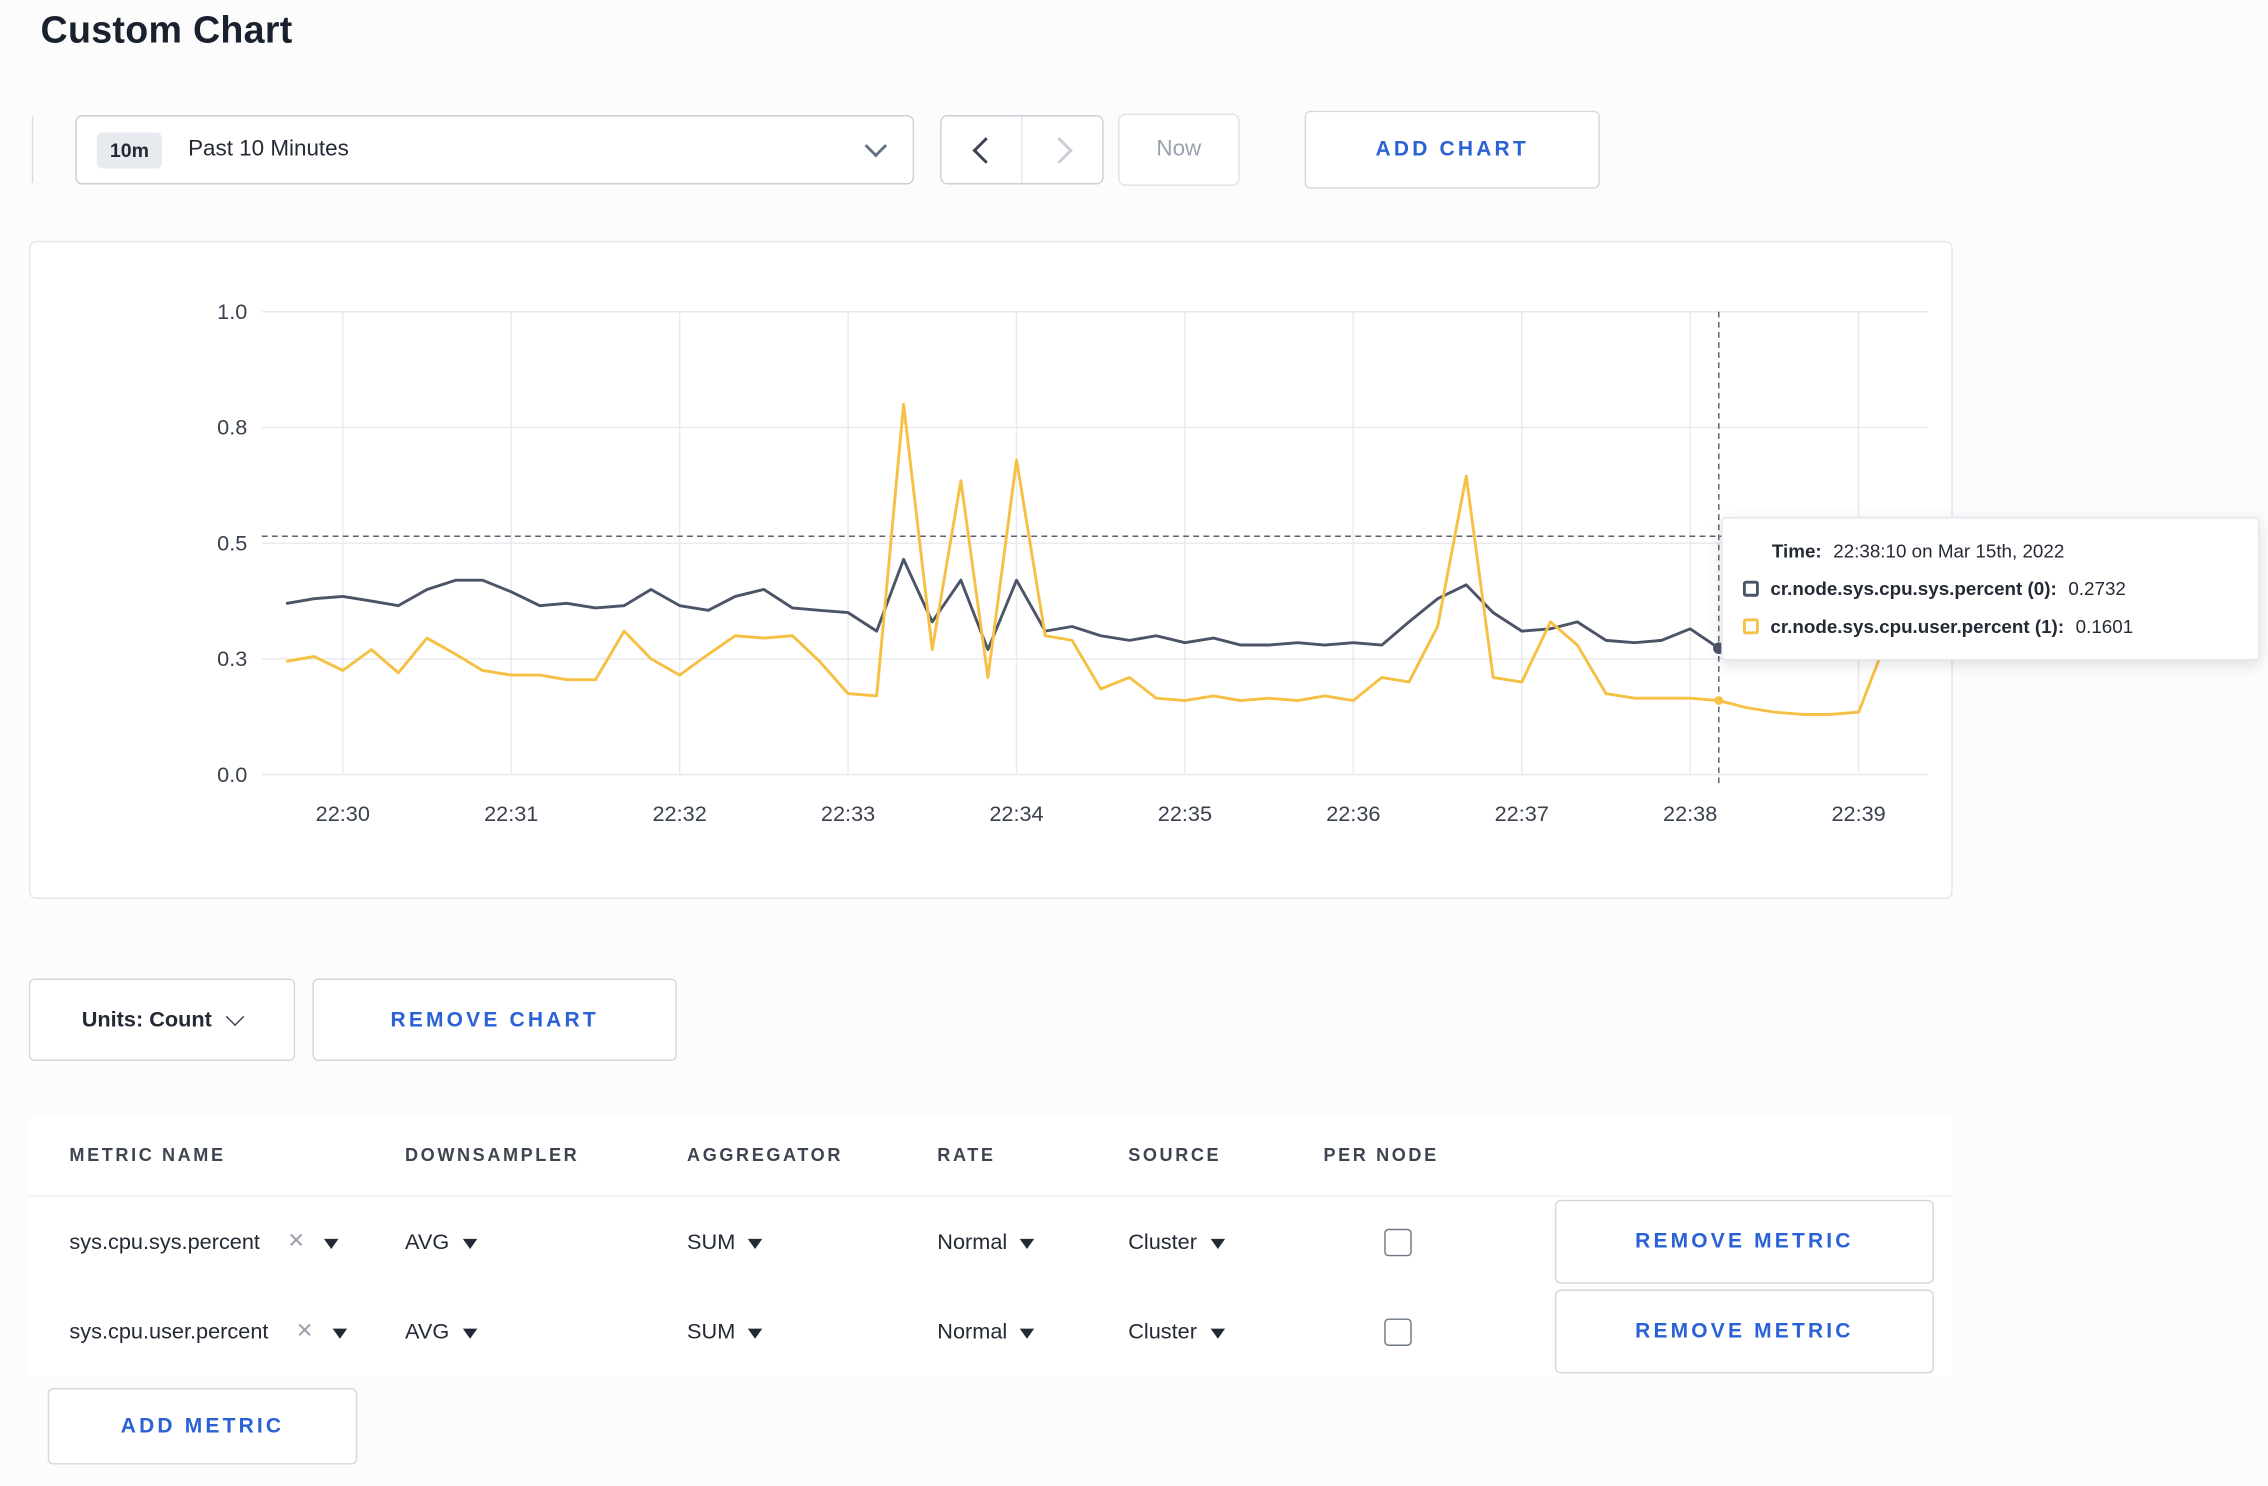  I want to click on next-range-button, so click(1062, 150).